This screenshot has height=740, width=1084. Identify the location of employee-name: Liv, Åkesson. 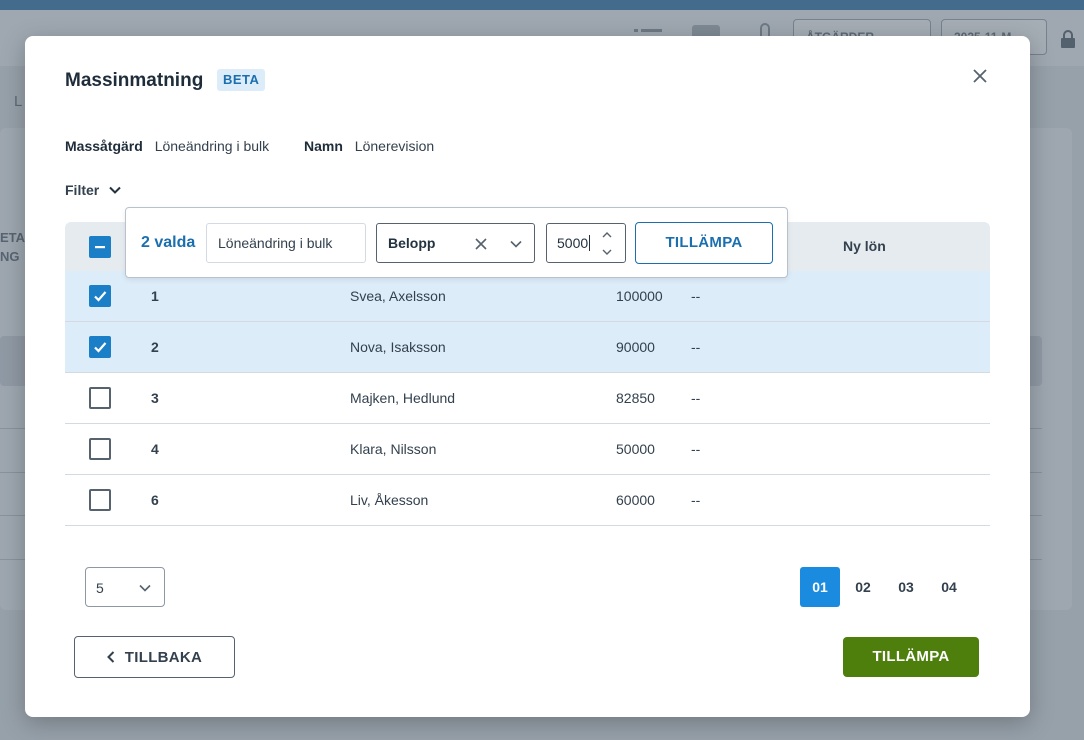
(389, 500).